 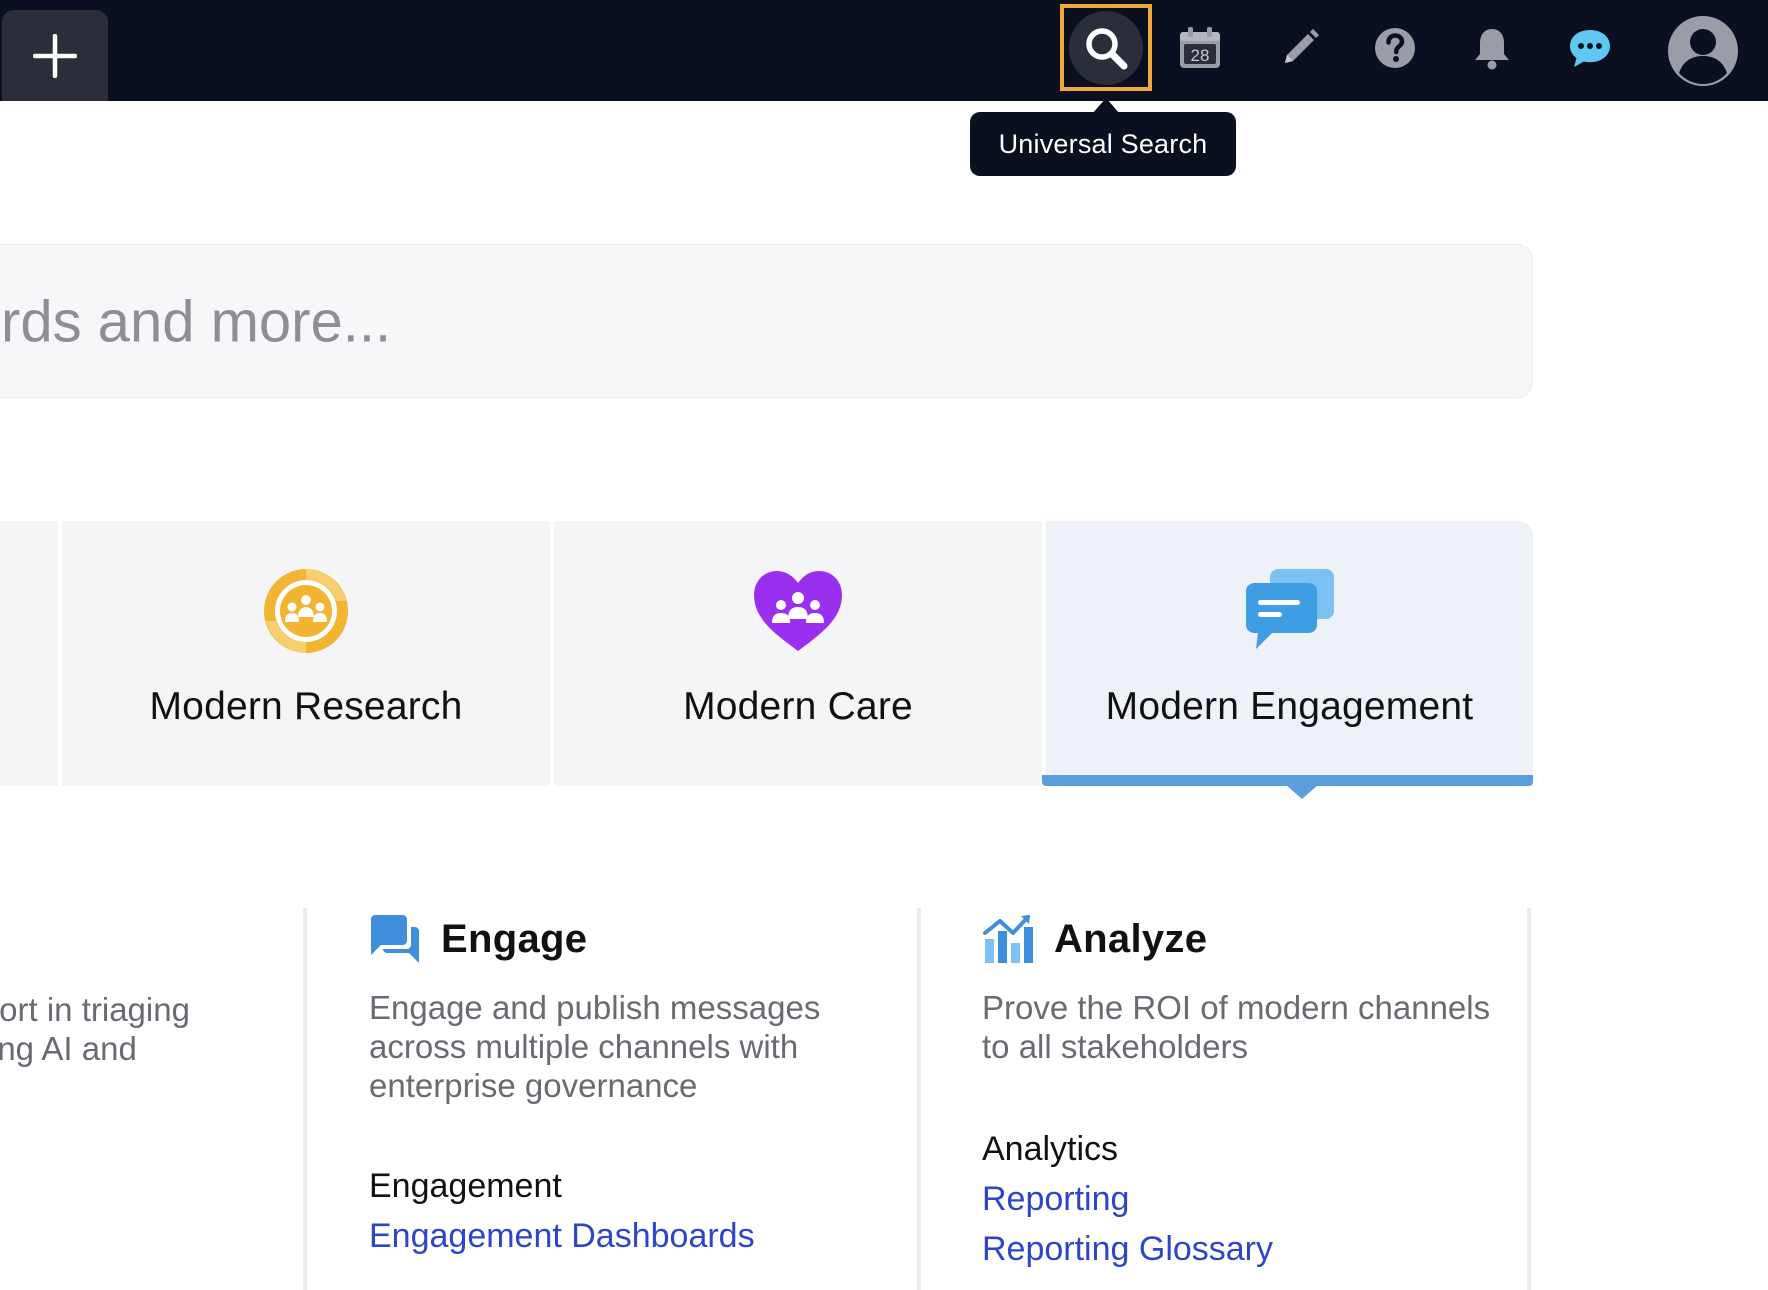 I want to click on help-button, so click(x=1395, y=48).